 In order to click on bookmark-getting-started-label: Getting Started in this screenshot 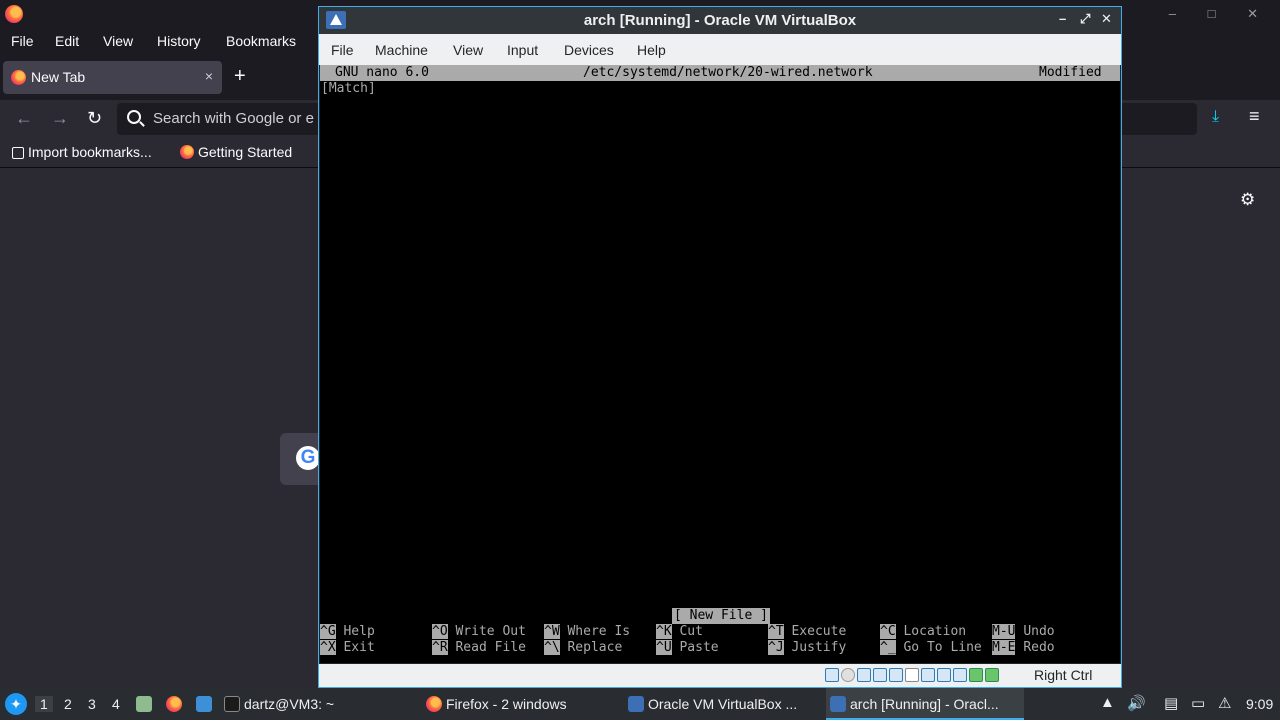, I will do `click(245, 152)`.